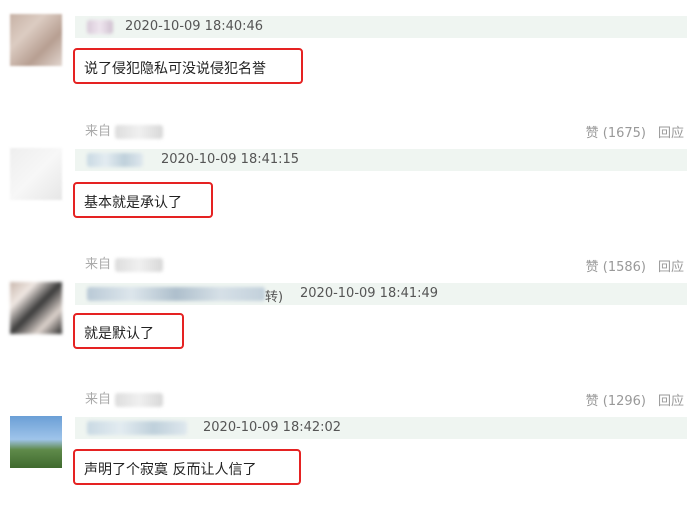 The width and height of the screenshot is (700, 505). Describe the element at coordinates (272, 427) in the screenshot. I see `timestamp: 2020-10-09 18:42:02` at that location.